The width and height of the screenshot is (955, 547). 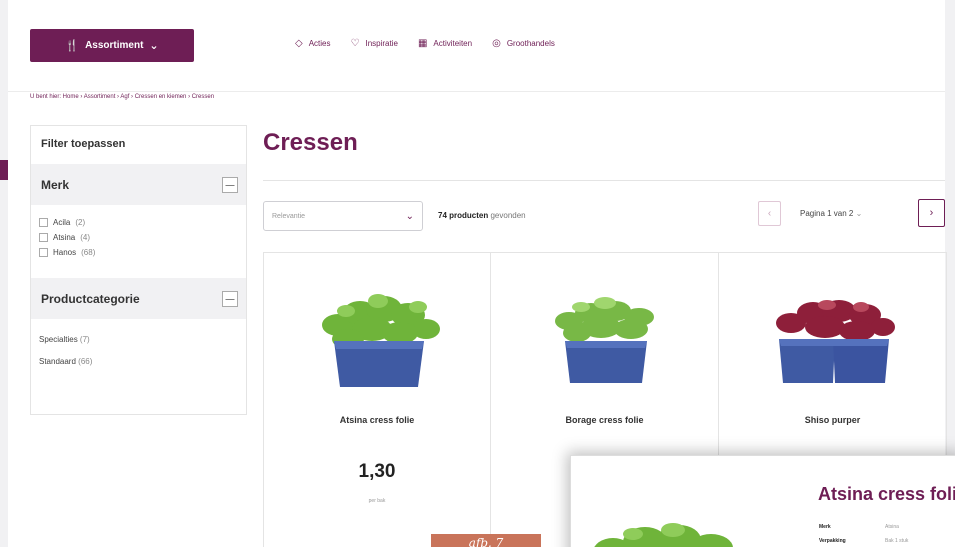 I want to click on overlay-product-title: Atsina cress folie, so click(x=886, y=494).